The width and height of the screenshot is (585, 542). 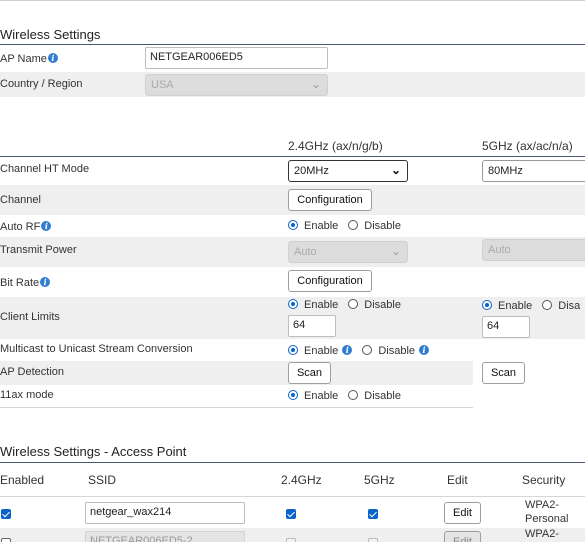 I want to click on col-24ghz: 2.4GHz, so click(x=301, y=480).